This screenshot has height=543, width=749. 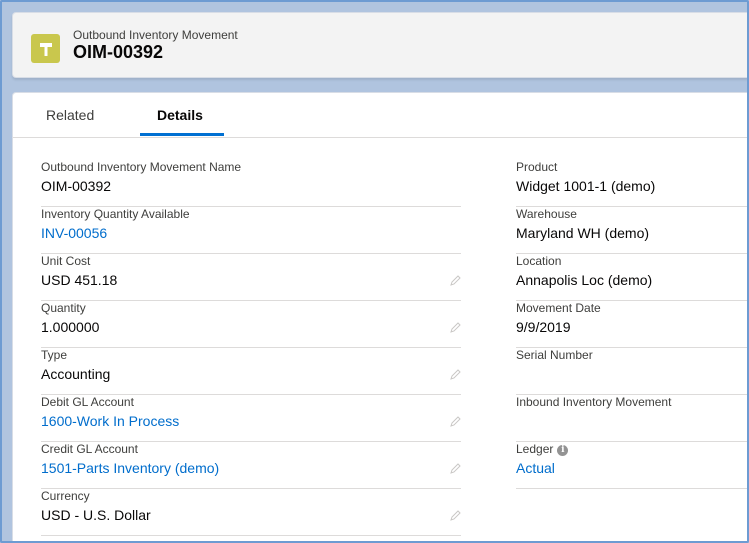 What do you see at coordinates (130, 468) in the screenshot?
I see `credit-gl-link: 1501-Parts Inventory (demo)` at bounding box center [130, 468].